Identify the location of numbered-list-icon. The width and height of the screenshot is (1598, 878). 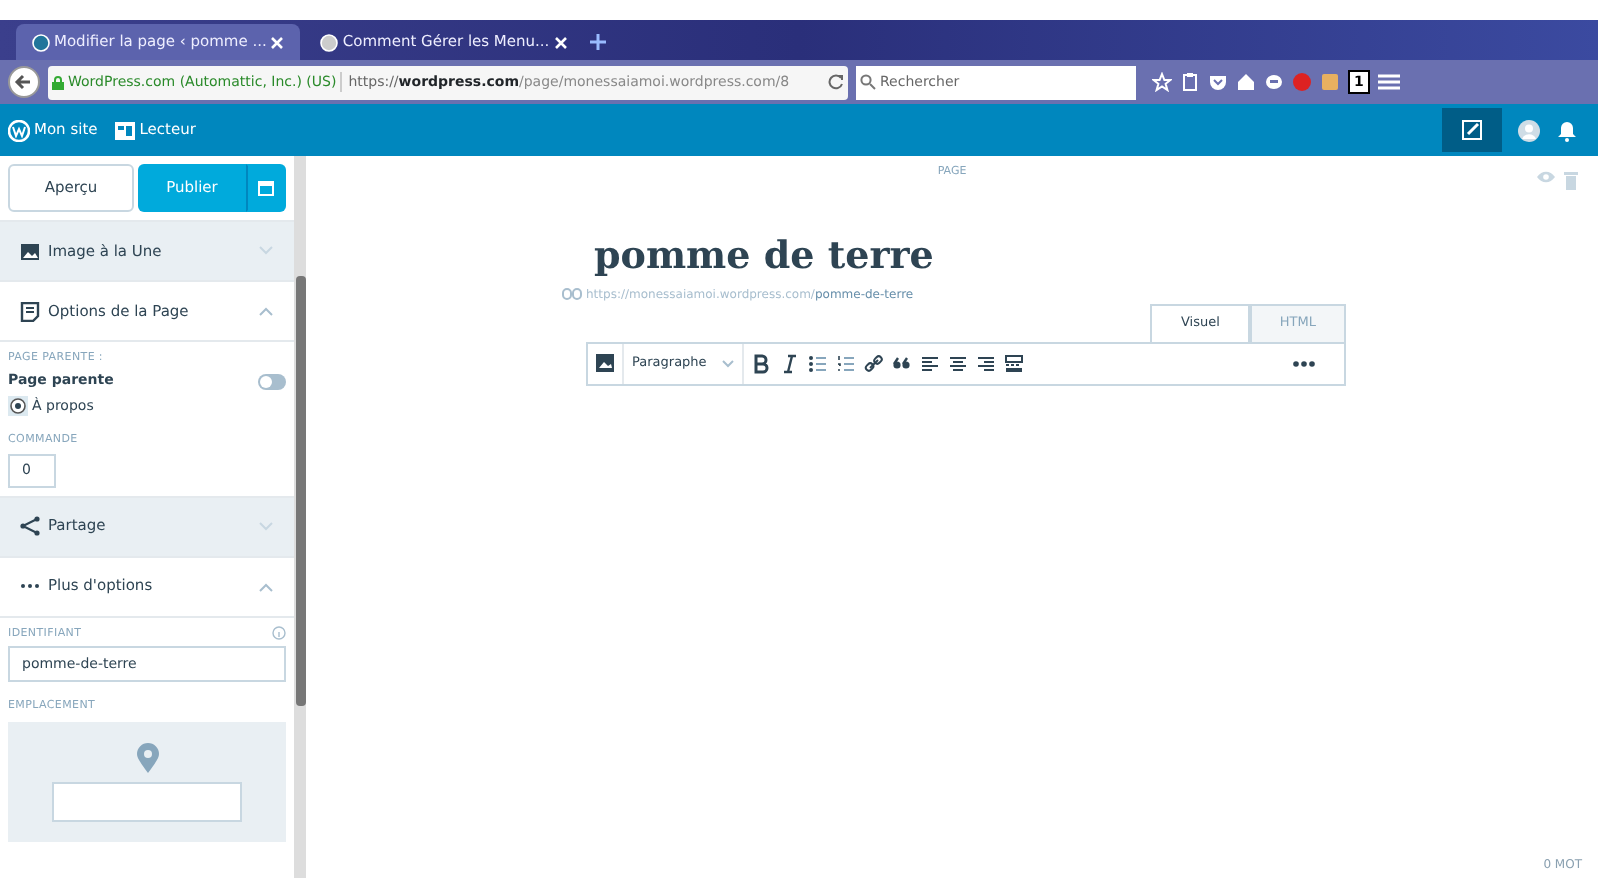
(846, 363).